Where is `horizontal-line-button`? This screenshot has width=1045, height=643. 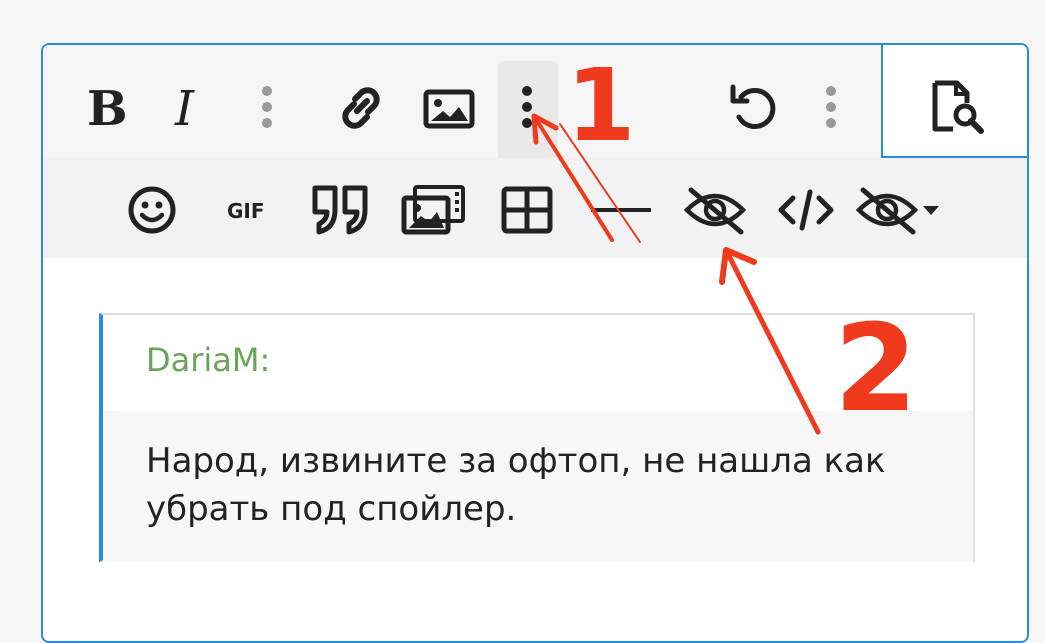 horizontal-line-button is located at coordinates (621, 210).